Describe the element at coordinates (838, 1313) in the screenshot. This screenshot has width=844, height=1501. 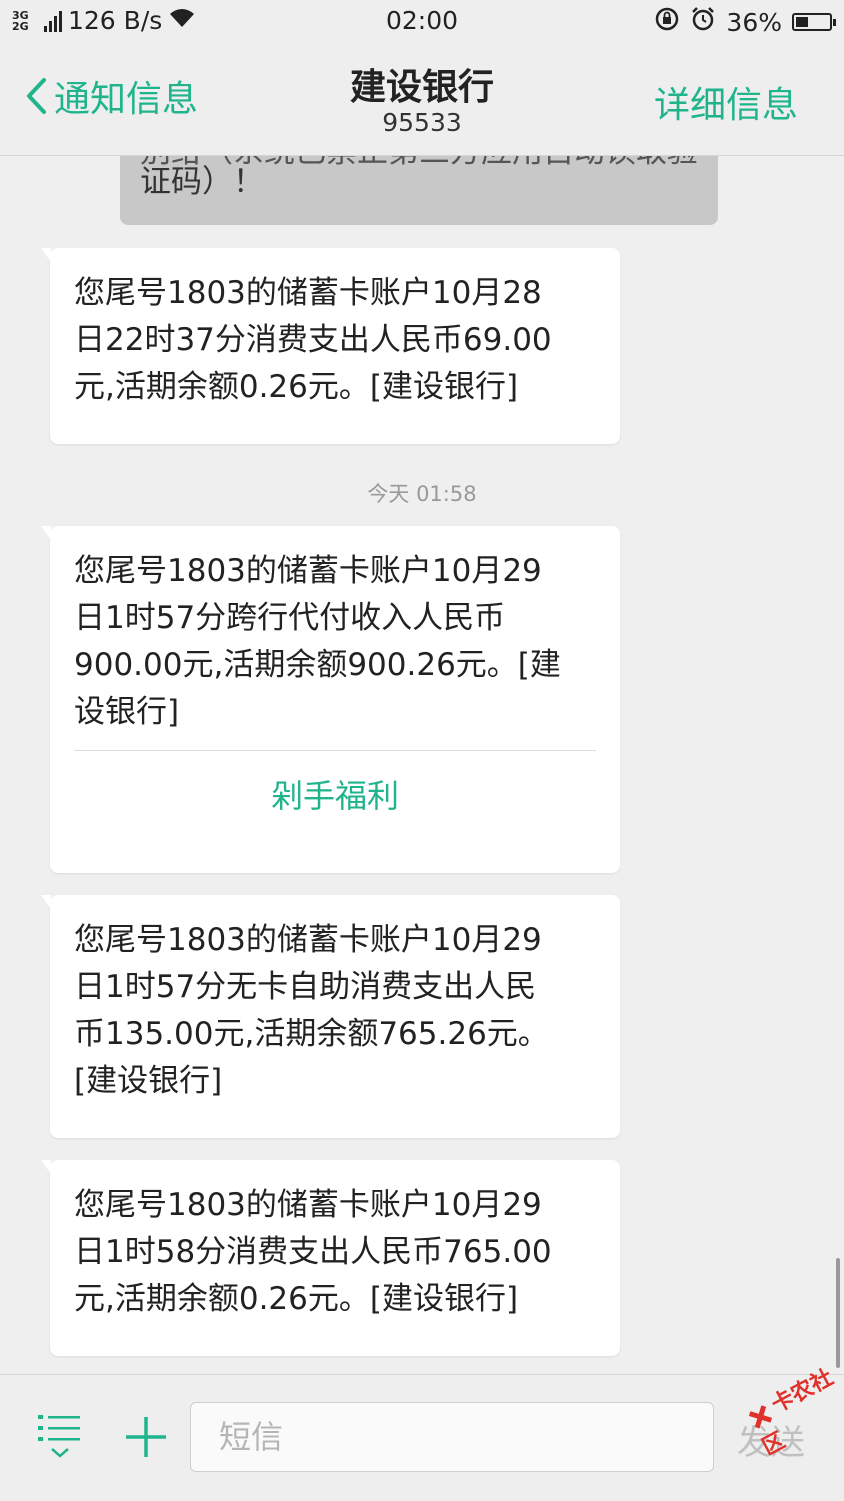
I see `scrollbar` at that location.